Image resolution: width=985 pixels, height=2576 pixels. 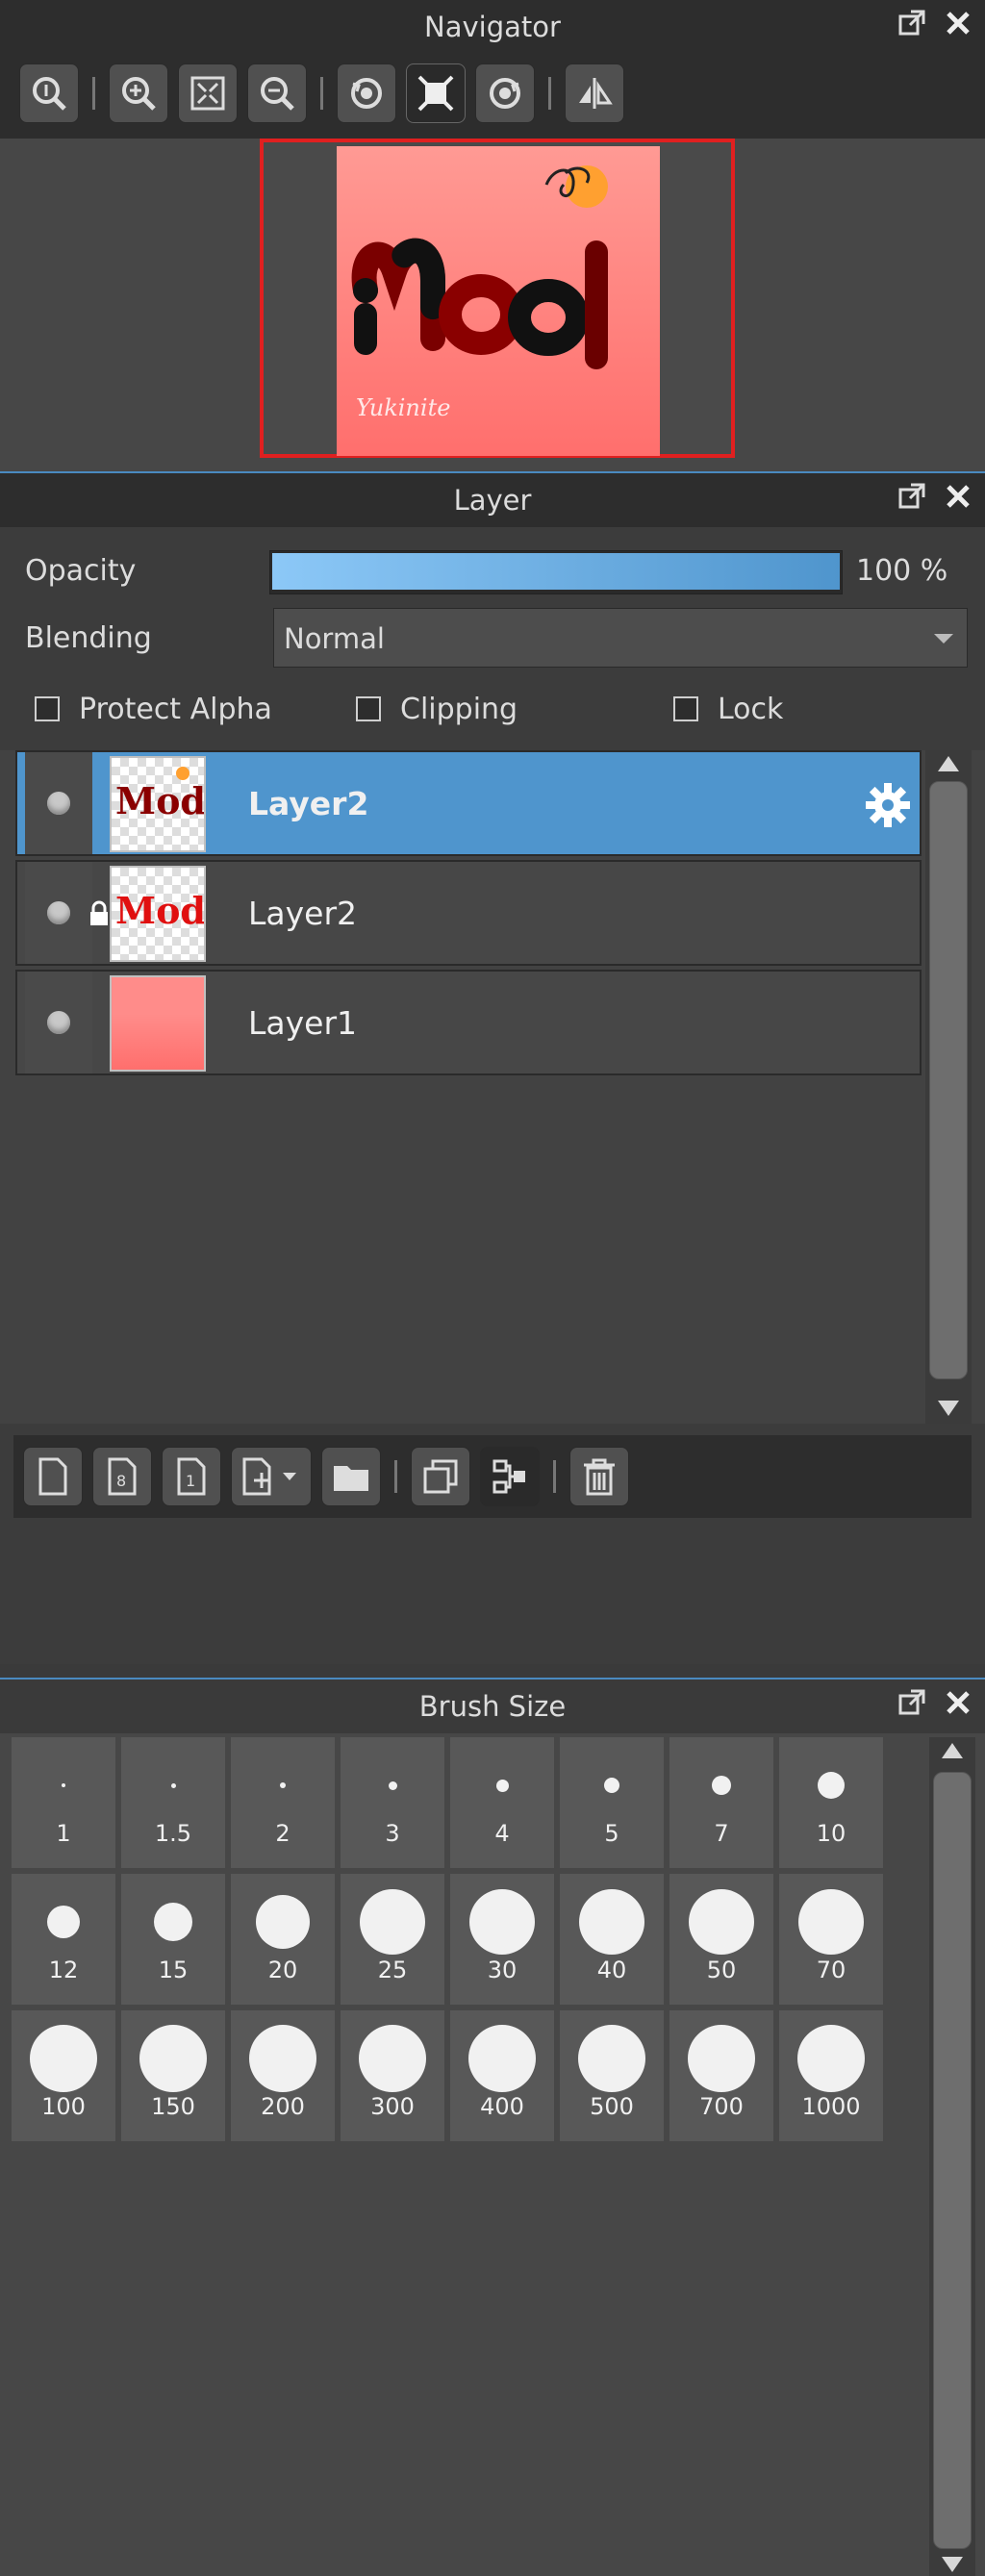 I want to click on brush-size-label: 12, so click(x=64, y=1970).